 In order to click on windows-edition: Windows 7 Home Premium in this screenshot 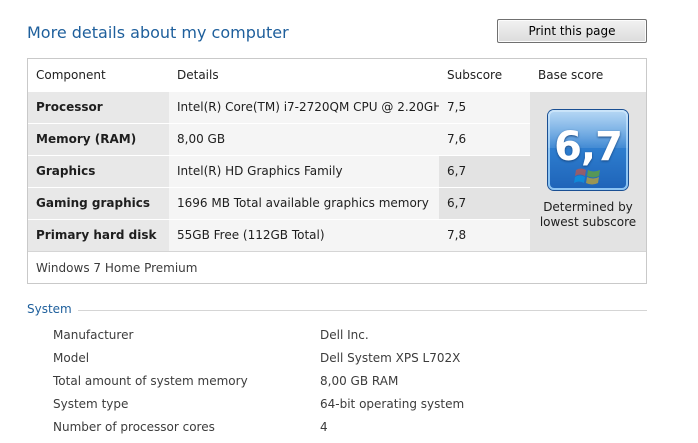, I will do `click(337, 267)`.